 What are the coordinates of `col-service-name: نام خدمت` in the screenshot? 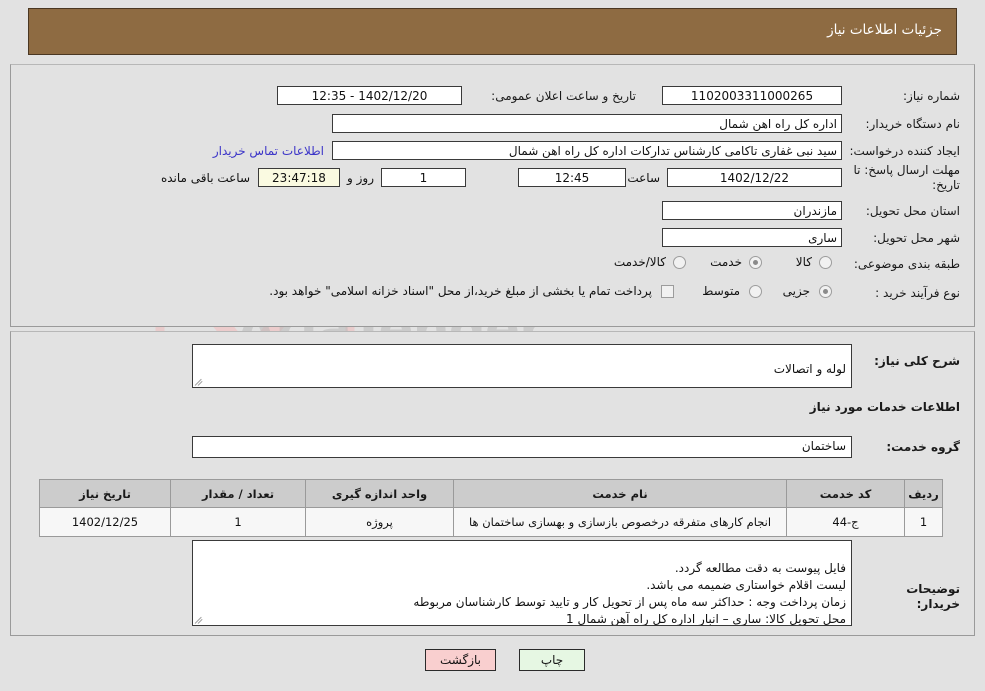 It's located at (620, 493).